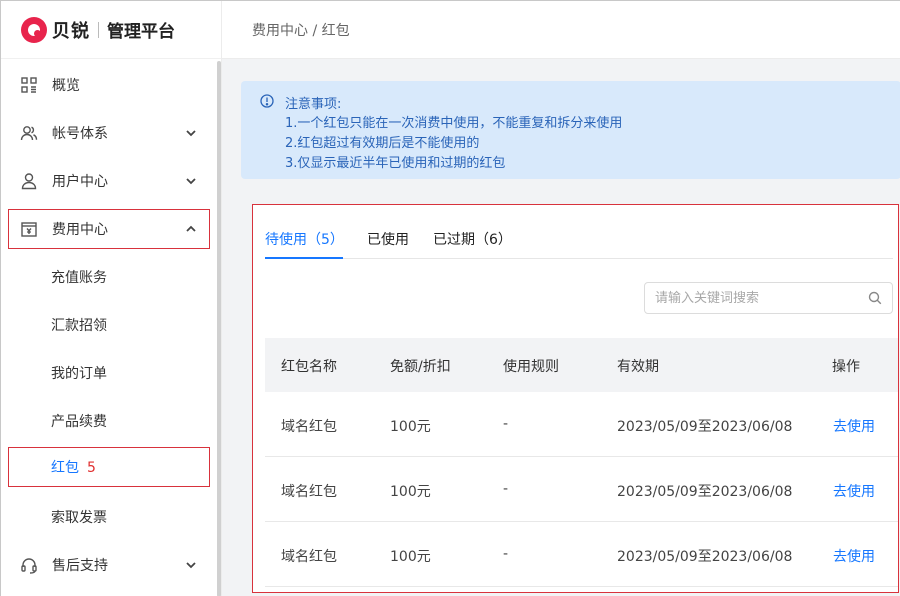 The height and width of the screenshot is (596, 900). What do you see at coordinates (301, 31) in the screenshot?
I see `breadcrumb: 费用中心 / 红包` at bounding box center [301, 31].